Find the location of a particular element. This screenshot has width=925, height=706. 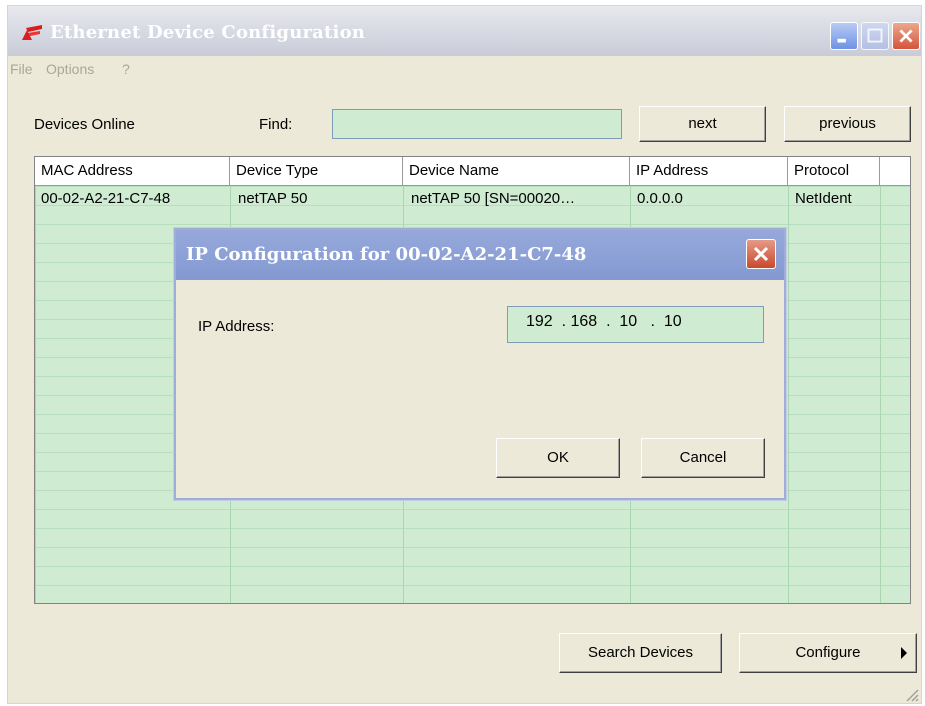

find-input is located at coordinates (477, 124).